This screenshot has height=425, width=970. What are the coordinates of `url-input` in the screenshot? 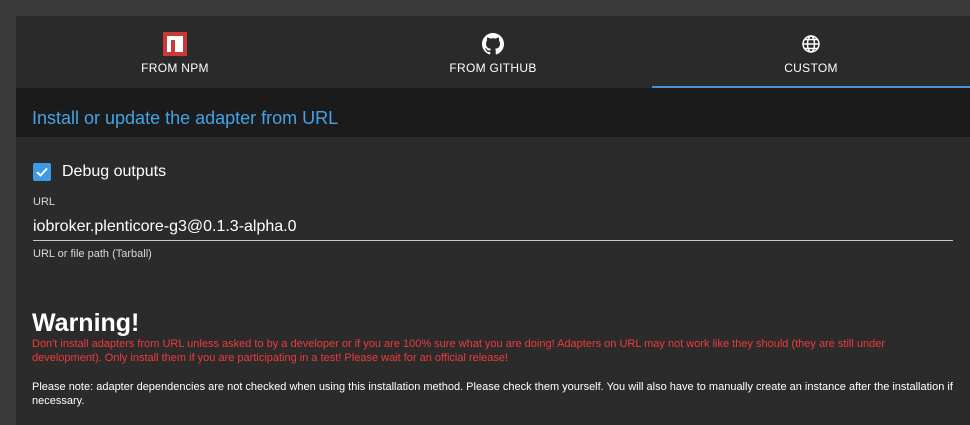 It's located at (493, 227).